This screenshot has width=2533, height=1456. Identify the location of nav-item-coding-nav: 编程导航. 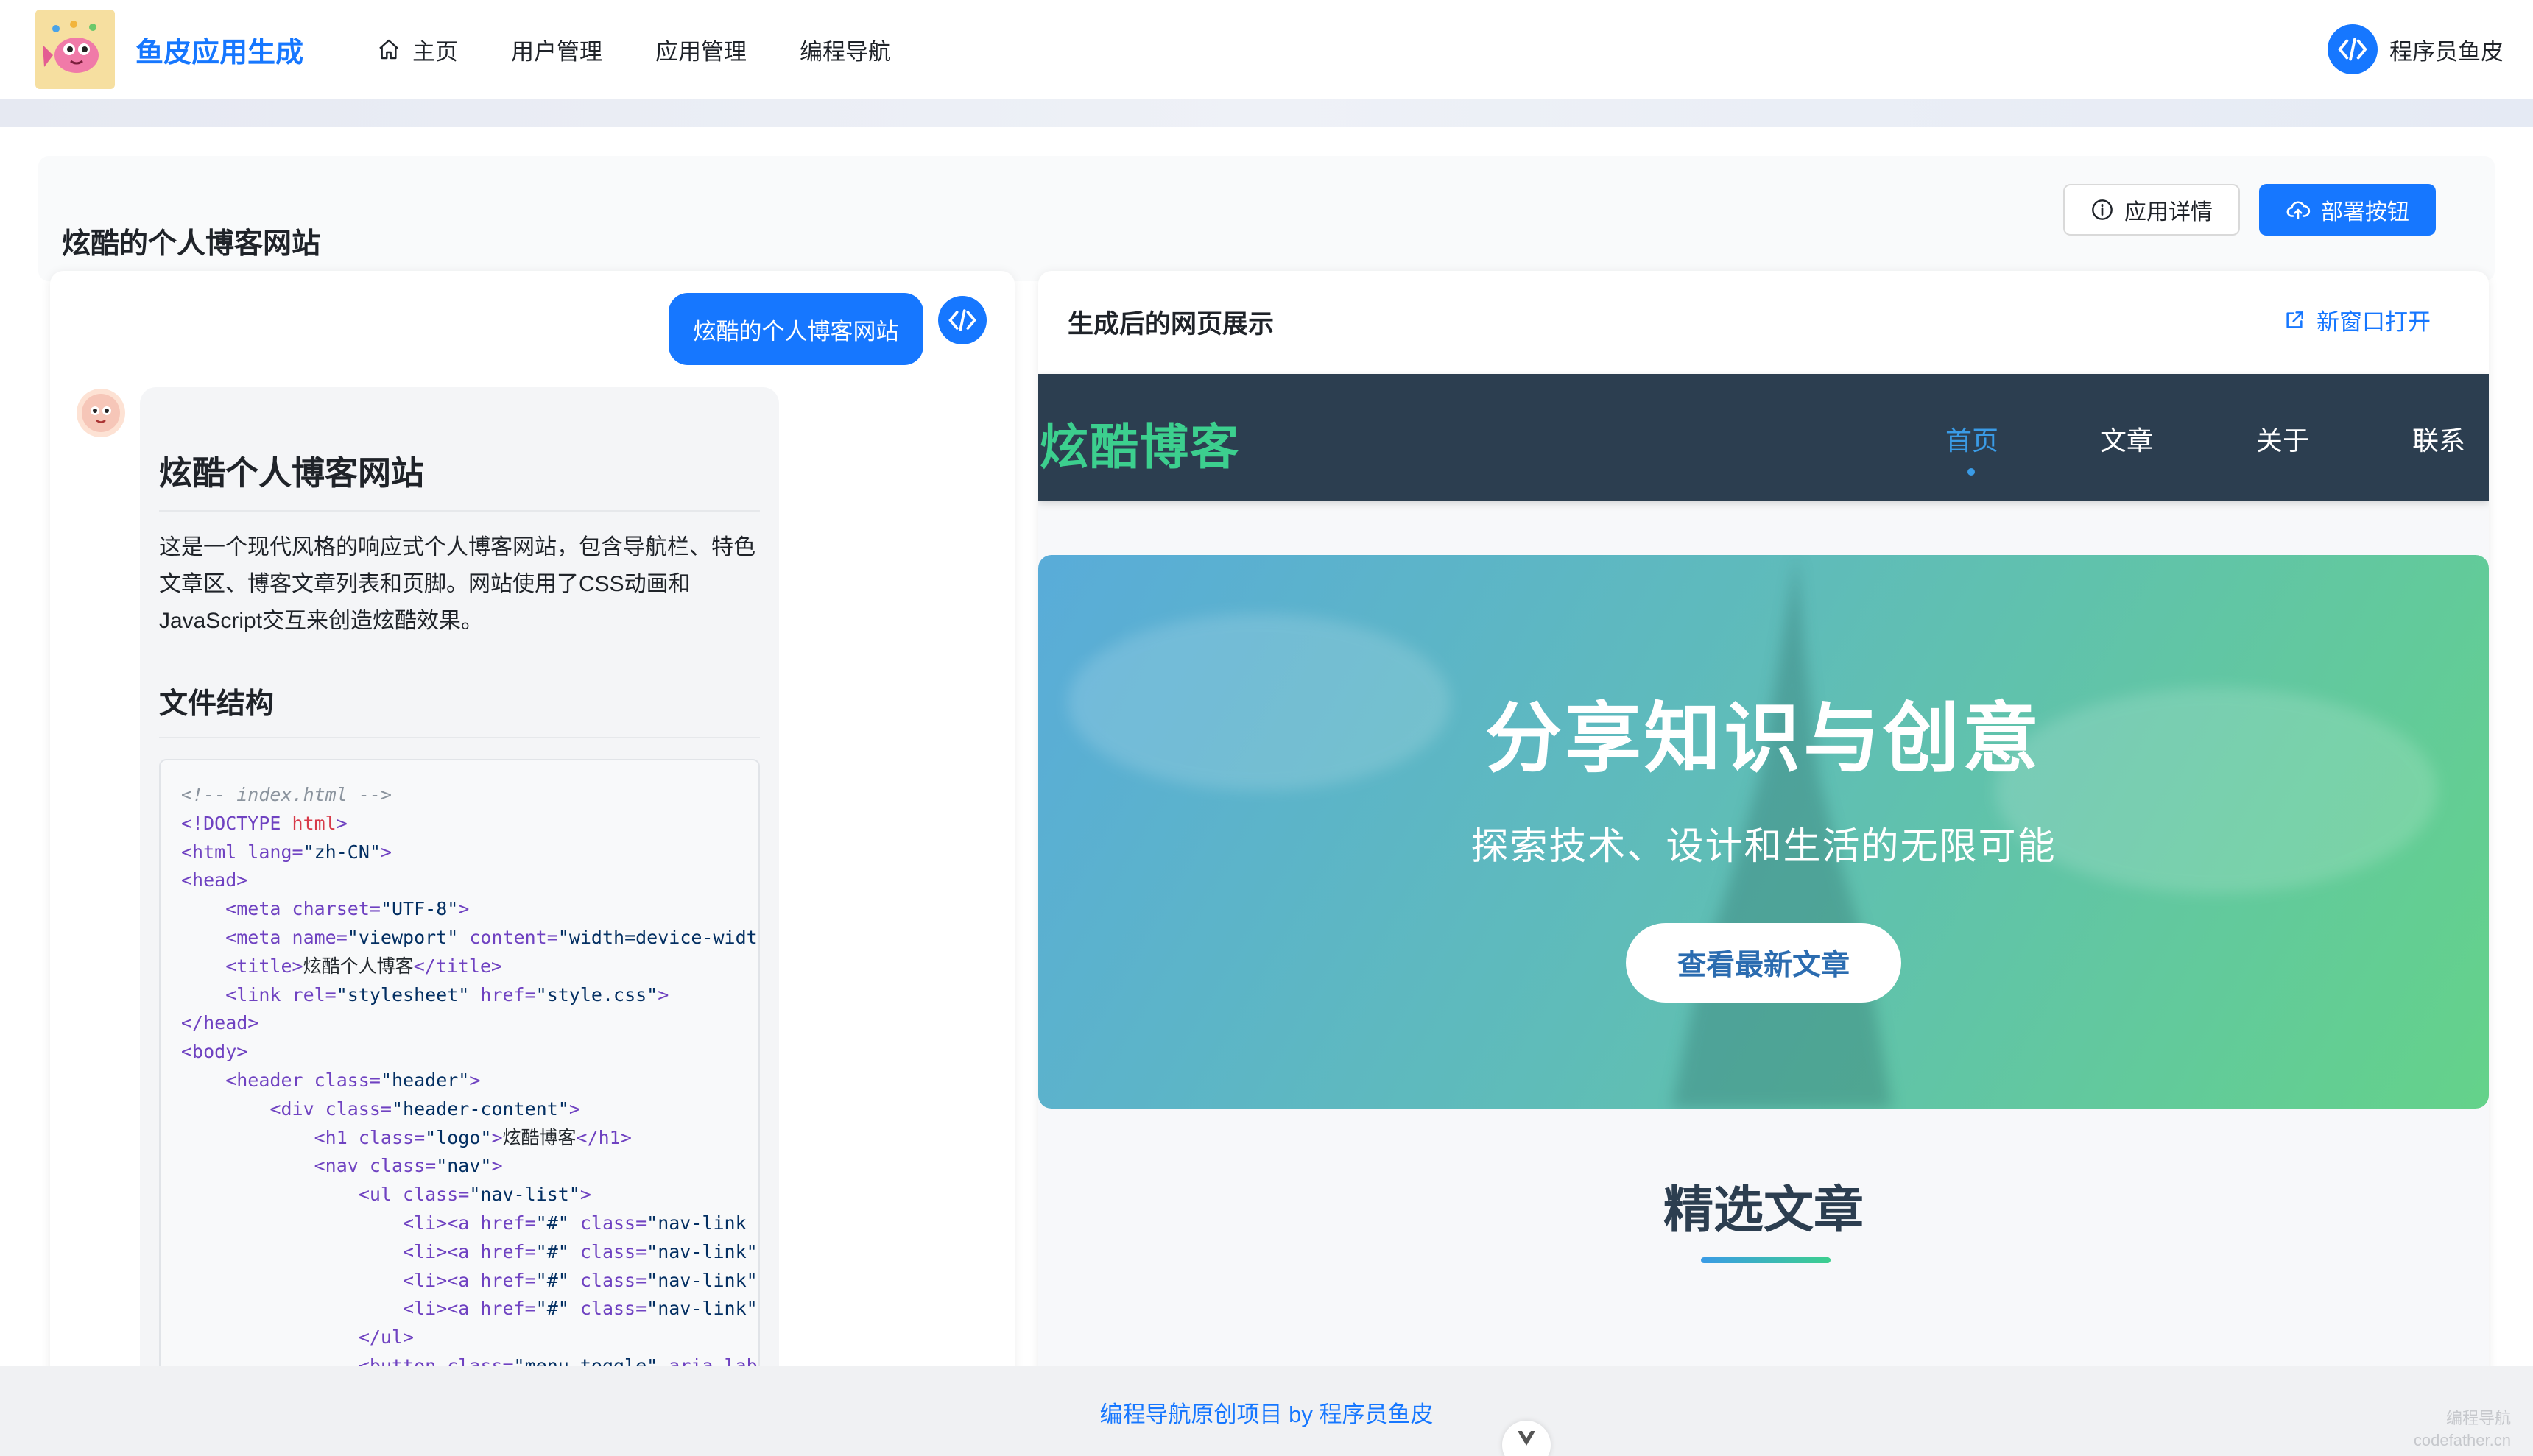
(845, 49).